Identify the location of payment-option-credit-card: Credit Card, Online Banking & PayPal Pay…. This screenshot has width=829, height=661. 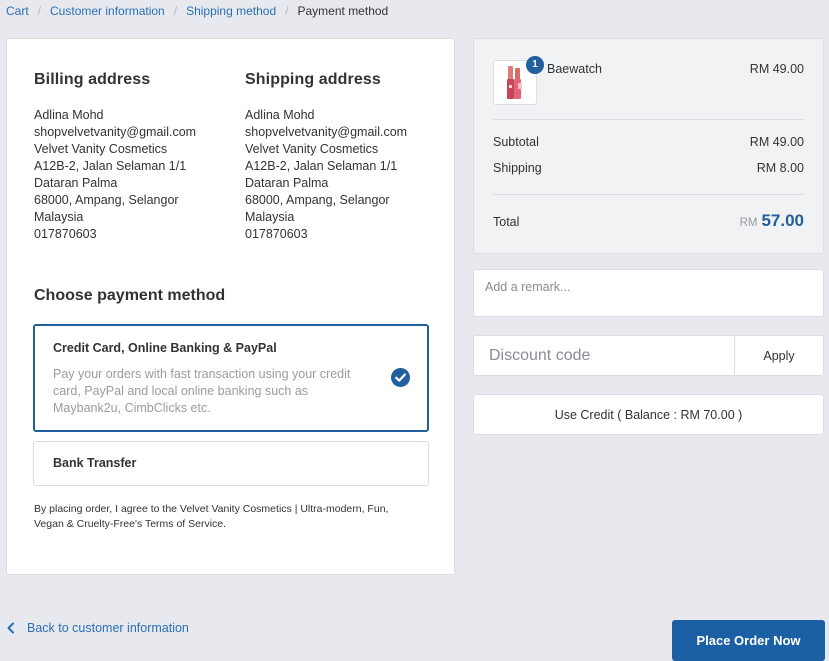
(231, 378).